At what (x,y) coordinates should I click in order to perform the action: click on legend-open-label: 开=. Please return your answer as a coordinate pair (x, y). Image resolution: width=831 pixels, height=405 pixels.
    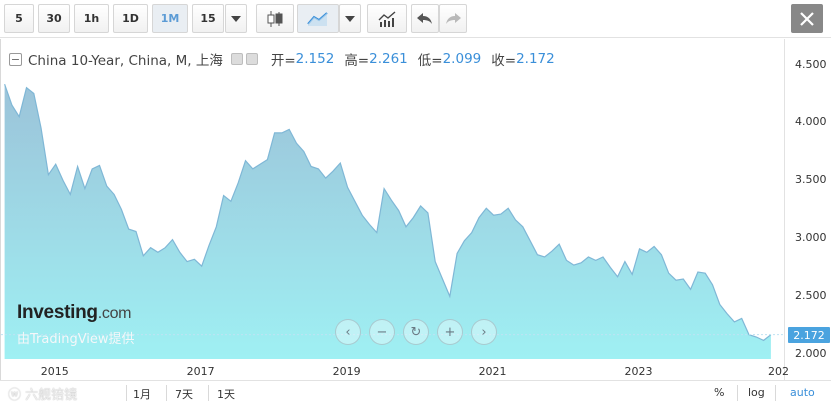
    Looking at the image, I should click on (283, 61).